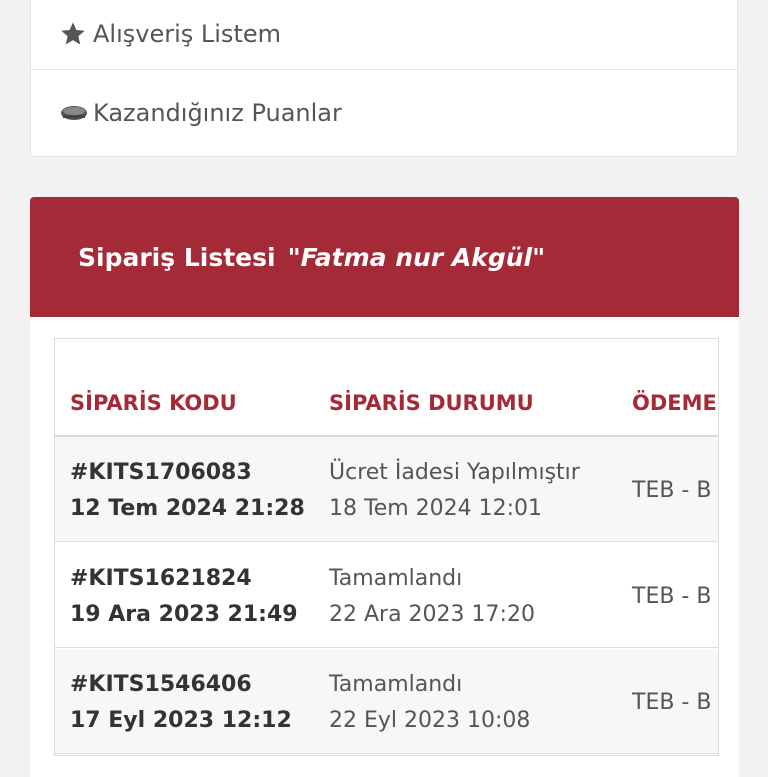 This screenshot has width=768, height=777. What do you see at coordinates (187, 34) in the screenshot?
I see `menu-item-label: Alışveriş Listem` at bounding box center [187, 34].